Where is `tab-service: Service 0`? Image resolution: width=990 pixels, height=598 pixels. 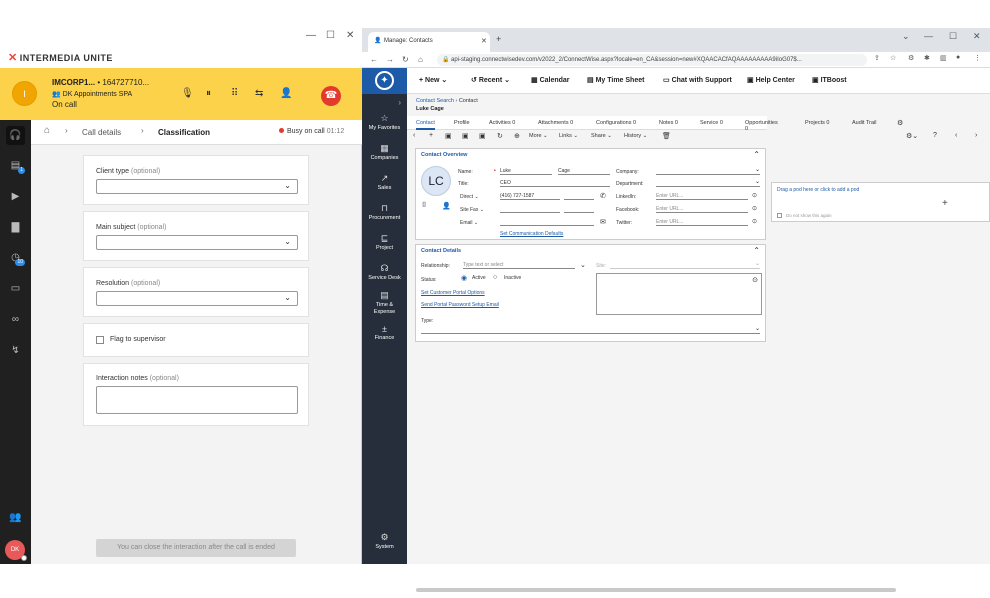 tab-service: Service 0 is located at coordinates (711, 123).